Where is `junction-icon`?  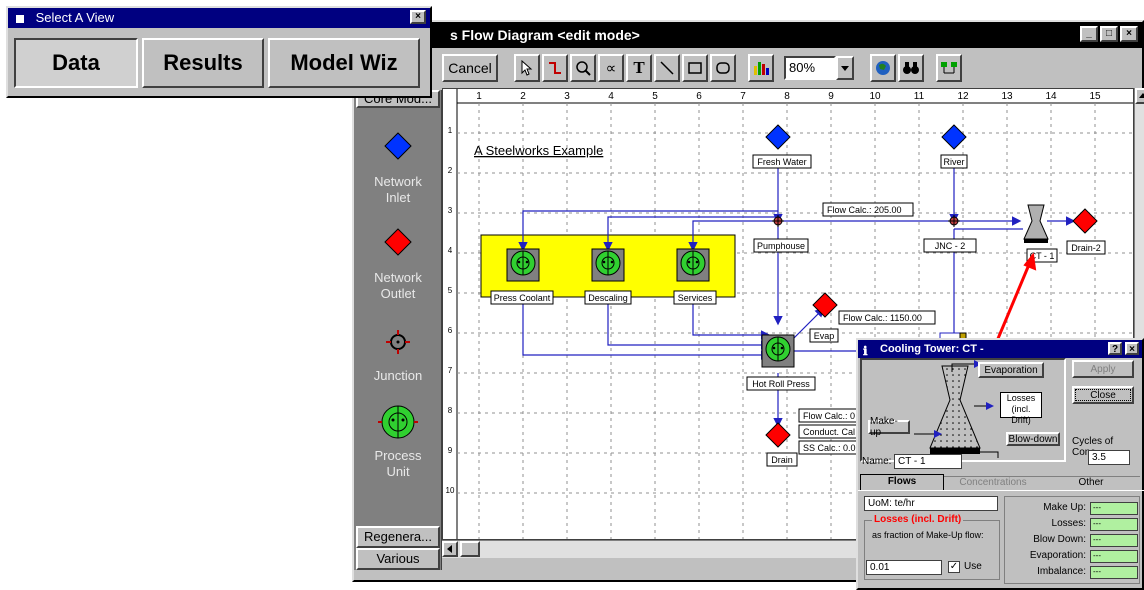
junction-icon is located at coordinates (398, 342).